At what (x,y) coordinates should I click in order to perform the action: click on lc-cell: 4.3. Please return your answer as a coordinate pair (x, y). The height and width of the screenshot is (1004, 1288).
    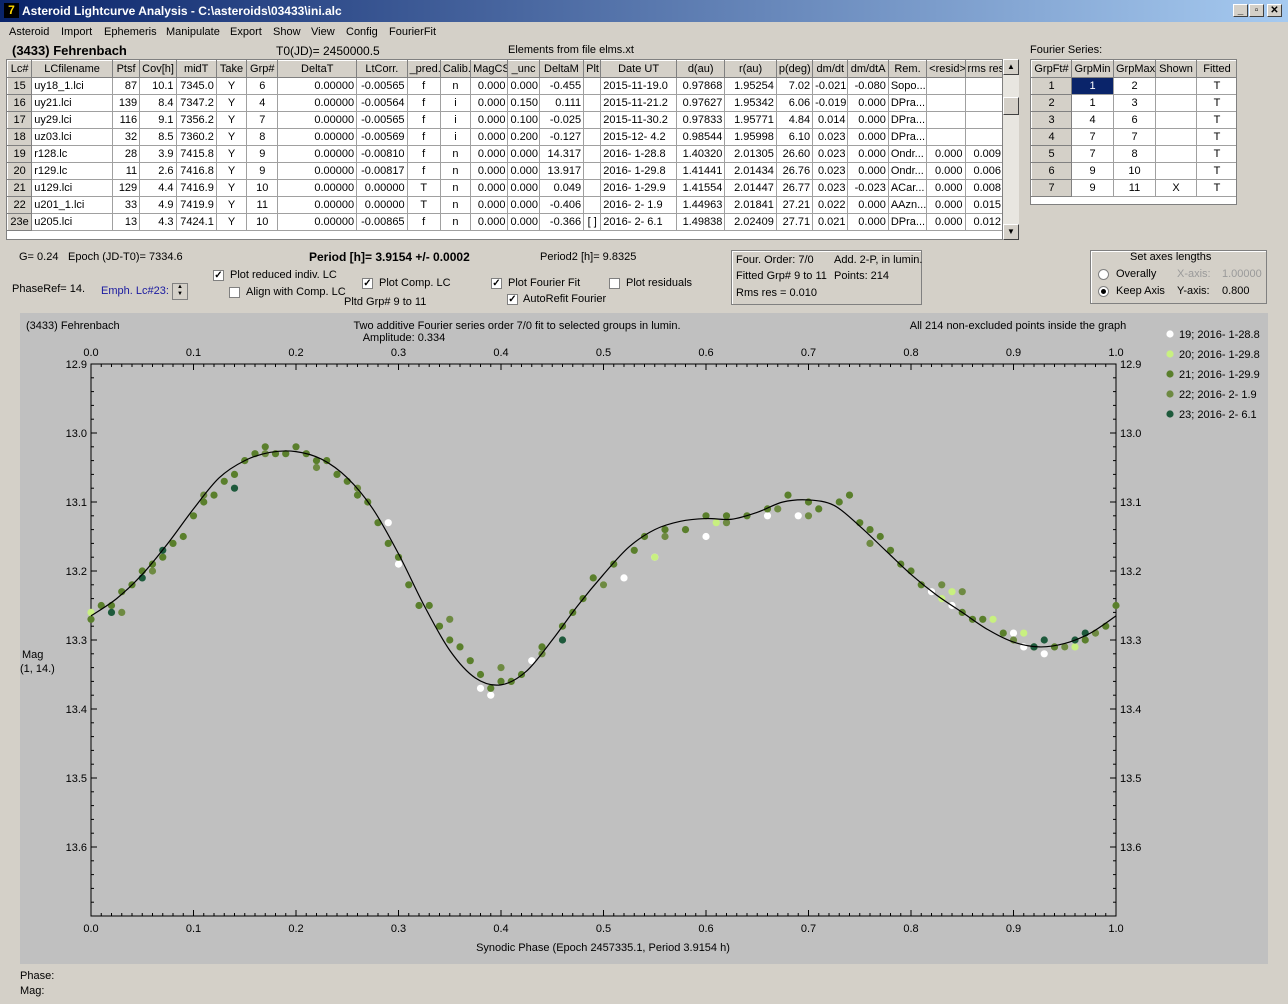
    Looking at the image, I should click on (158, 222).